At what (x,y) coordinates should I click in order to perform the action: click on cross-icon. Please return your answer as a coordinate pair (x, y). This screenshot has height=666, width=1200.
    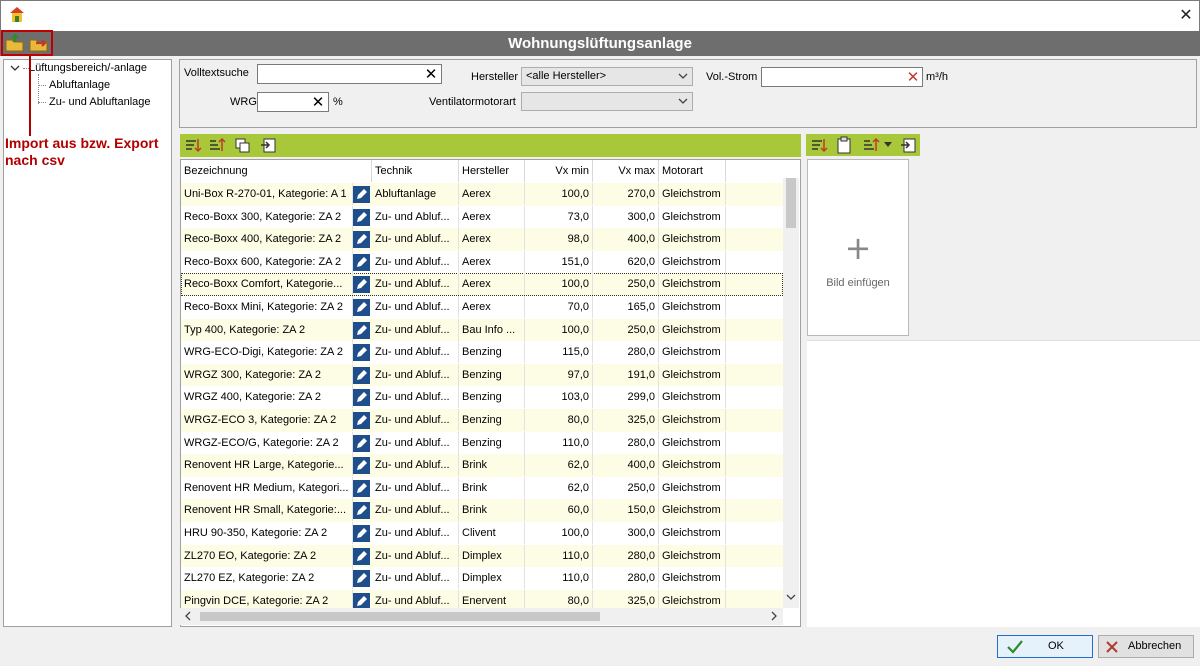
    Looking at the image, I should click on (1112, 647).